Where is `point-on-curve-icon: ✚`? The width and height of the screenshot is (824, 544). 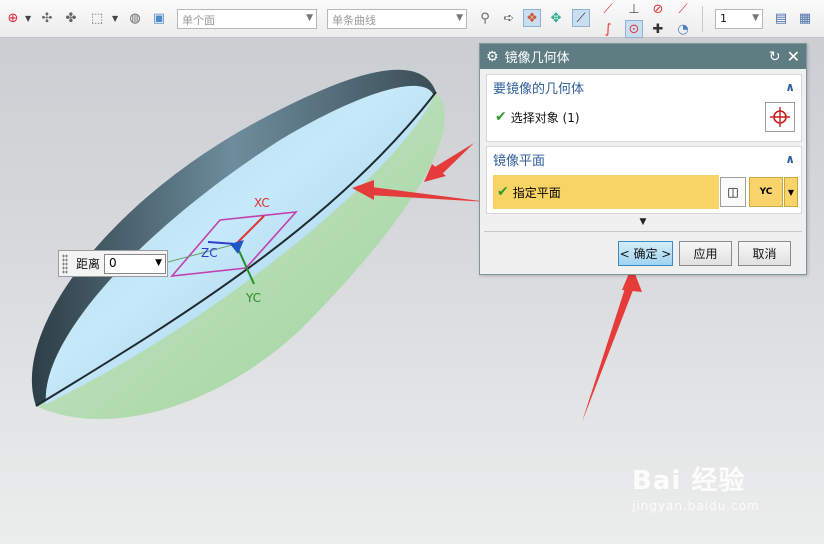 point-on-curve-icon: ✚ is located at coordinates (658, 29).